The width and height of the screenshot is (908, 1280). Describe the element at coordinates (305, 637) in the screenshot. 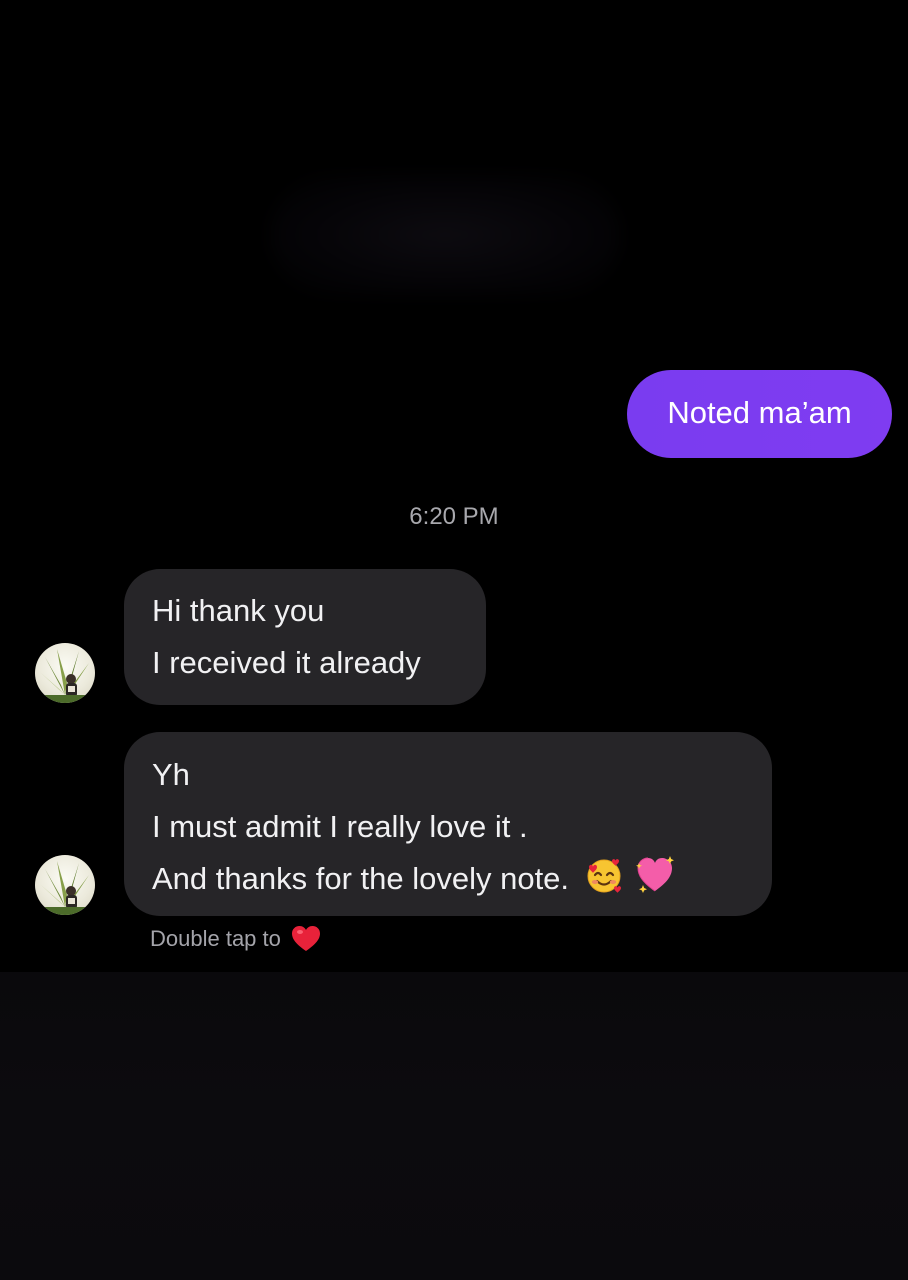

I see `incoming-message-bubble: Hi thank you I received it already` at that location.